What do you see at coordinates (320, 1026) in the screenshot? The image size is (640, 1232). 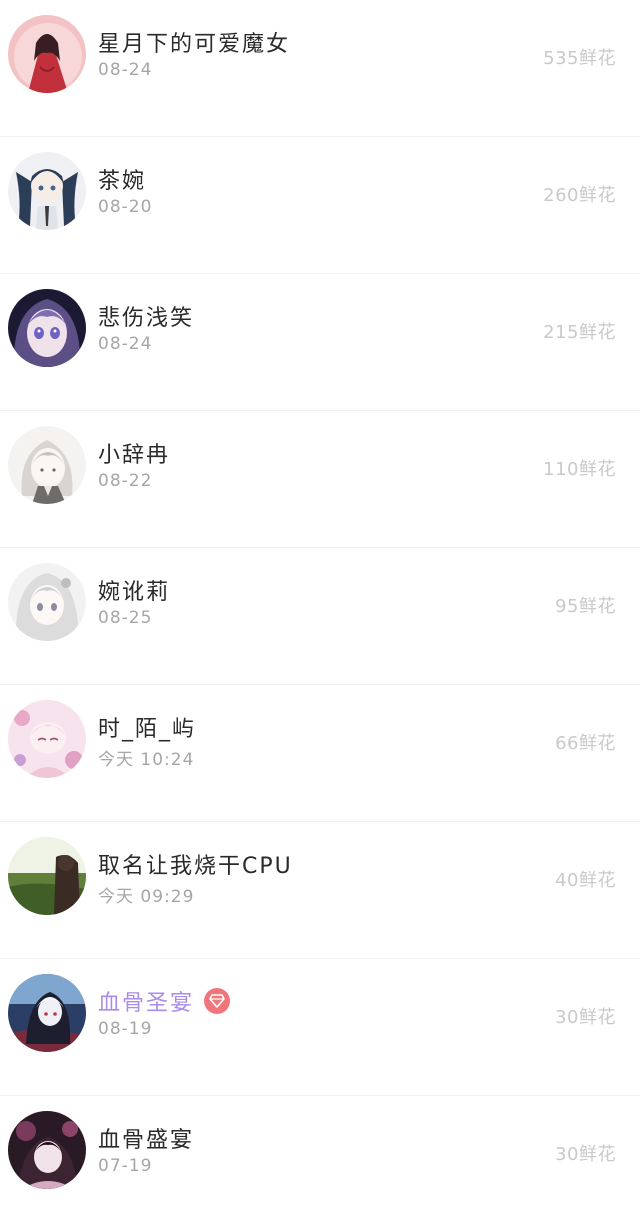 I see `list-item: 血骨圣宴 08-19 30鲜花` at bounding box center [320, 1026].